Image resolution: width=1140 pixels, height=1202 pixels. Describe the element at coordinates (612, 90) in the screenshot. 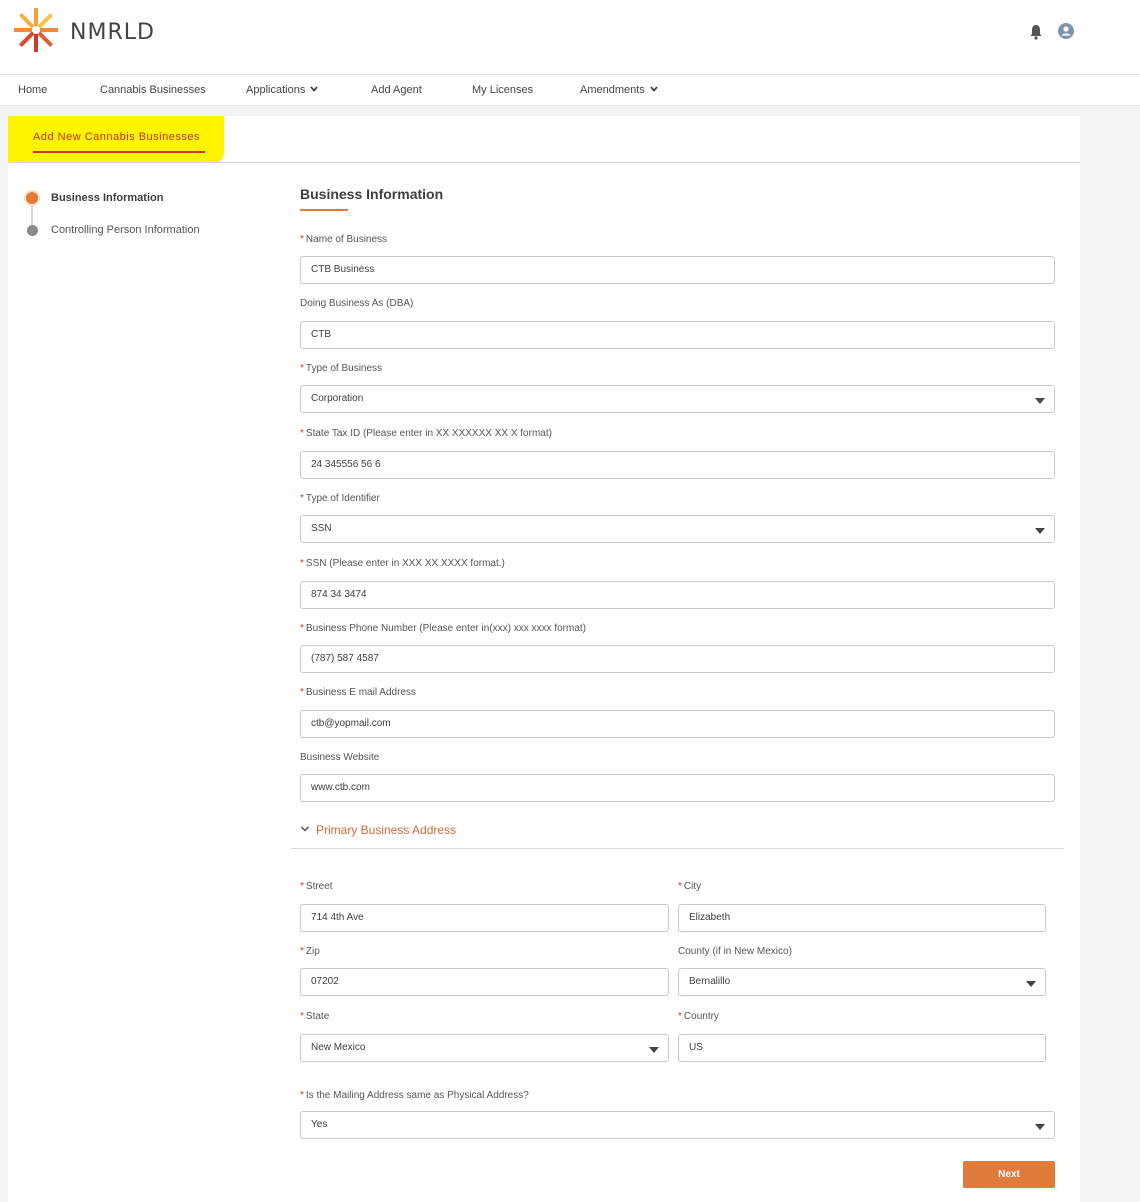

I see `nav-amendments-label: Amendments` at that location.